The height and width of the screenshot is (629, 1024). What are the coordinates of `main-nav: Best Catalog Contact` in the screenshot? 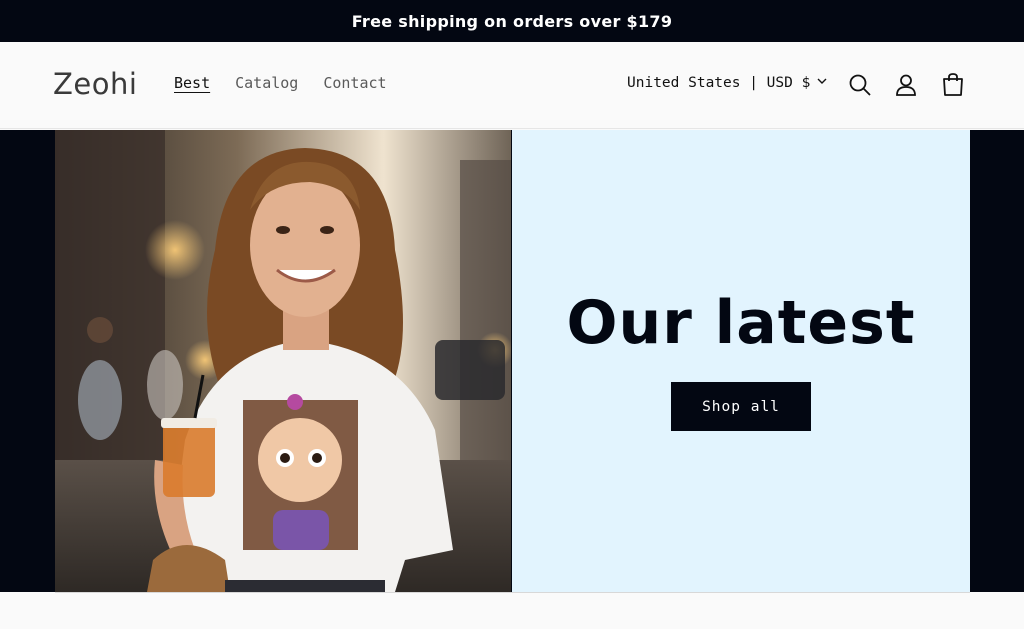 It's located at (280, 83).